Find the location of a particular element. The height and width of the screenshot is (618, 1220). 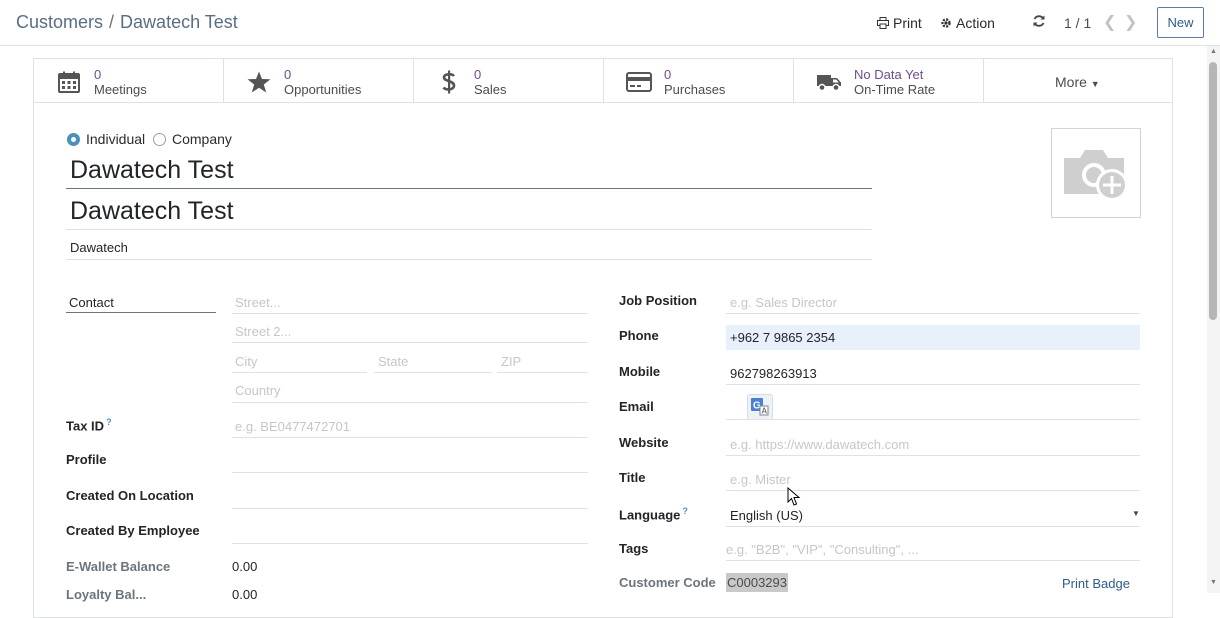

title-input: e.g. Mister is located at coordinates (760, 479).